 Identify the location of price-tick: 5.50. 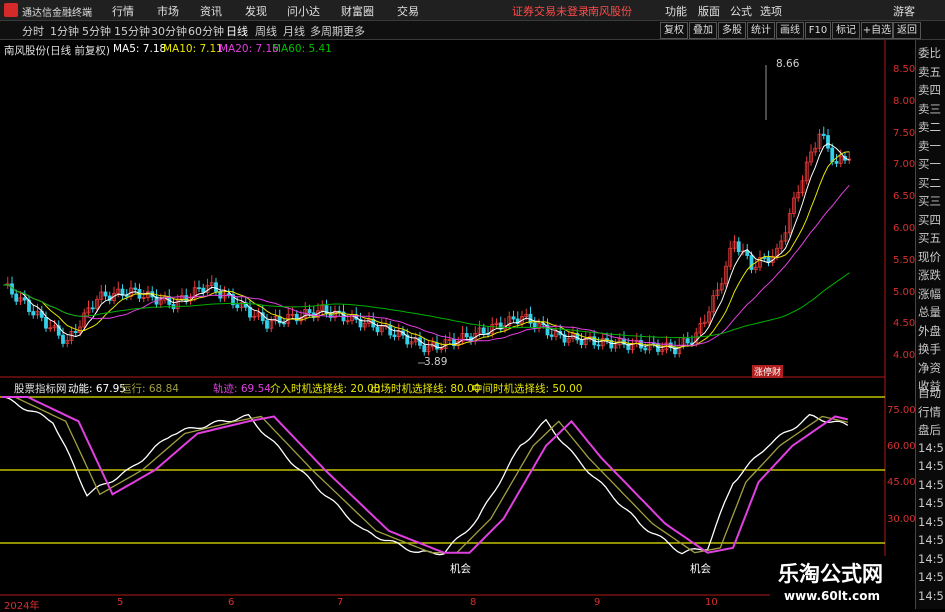
(904, 260).